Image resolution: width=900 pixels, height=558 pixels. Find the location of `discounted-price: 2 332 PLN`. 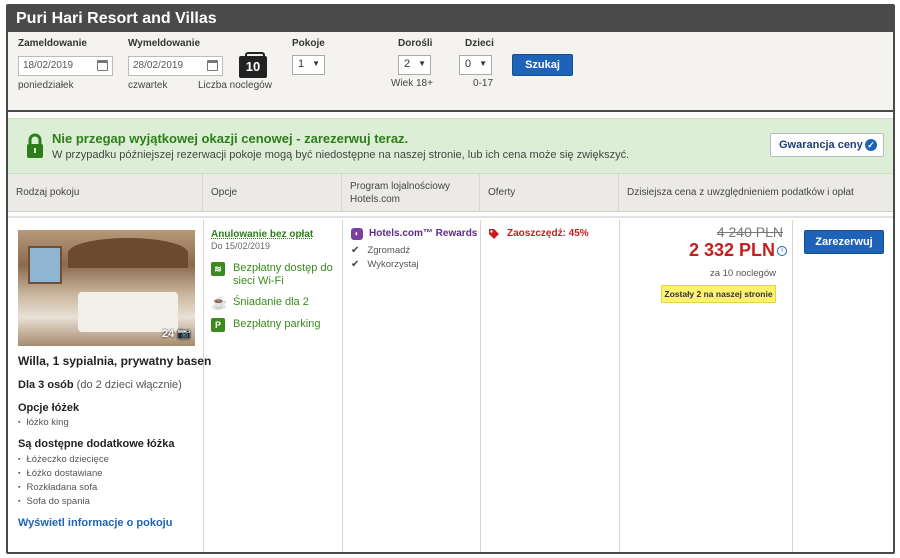

discounted-price: 2 332 PLN is located at coordinates (731, 250).